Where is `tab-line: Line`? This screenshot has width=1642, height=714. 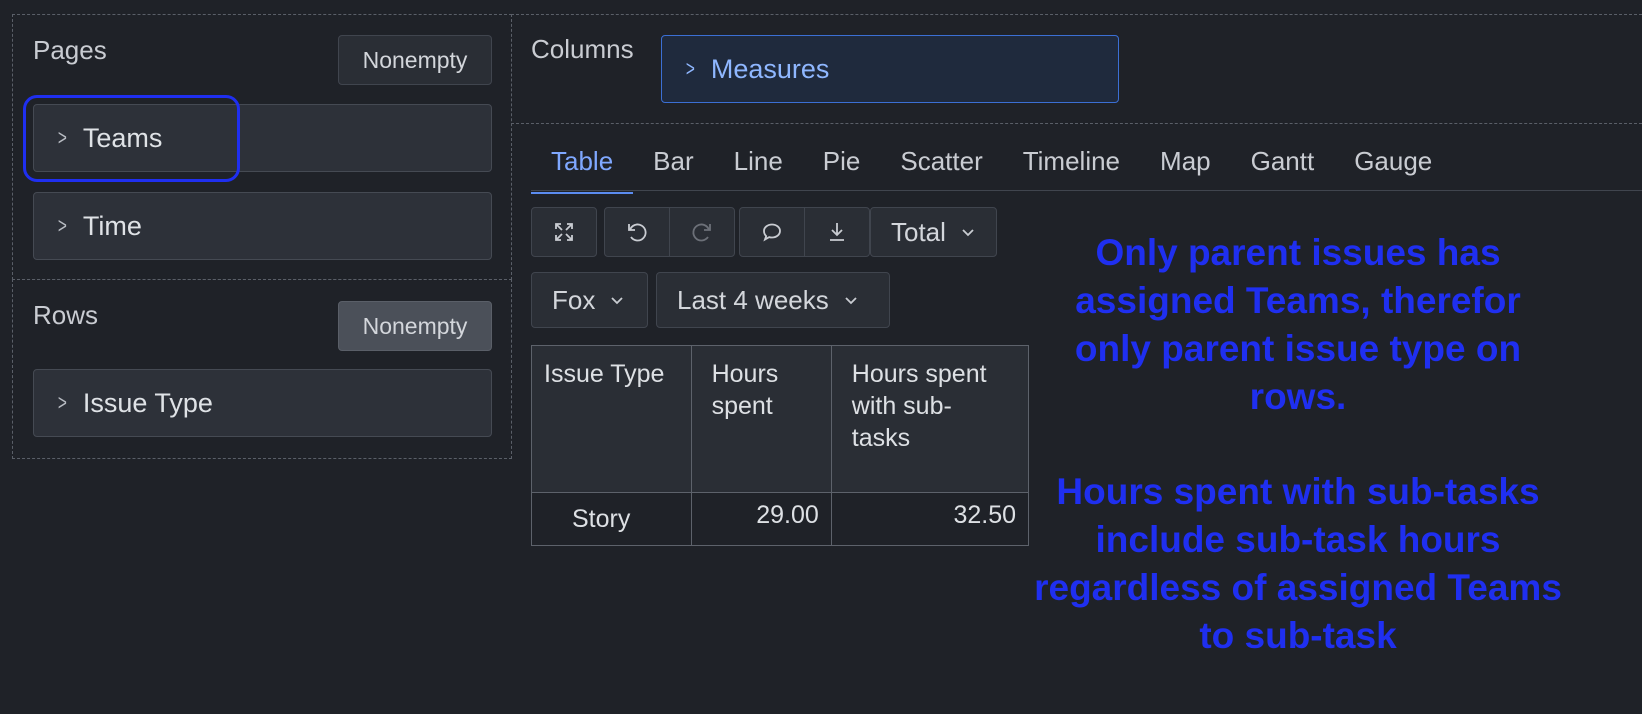 tab-line: Line is located at coordinates (758, 162).